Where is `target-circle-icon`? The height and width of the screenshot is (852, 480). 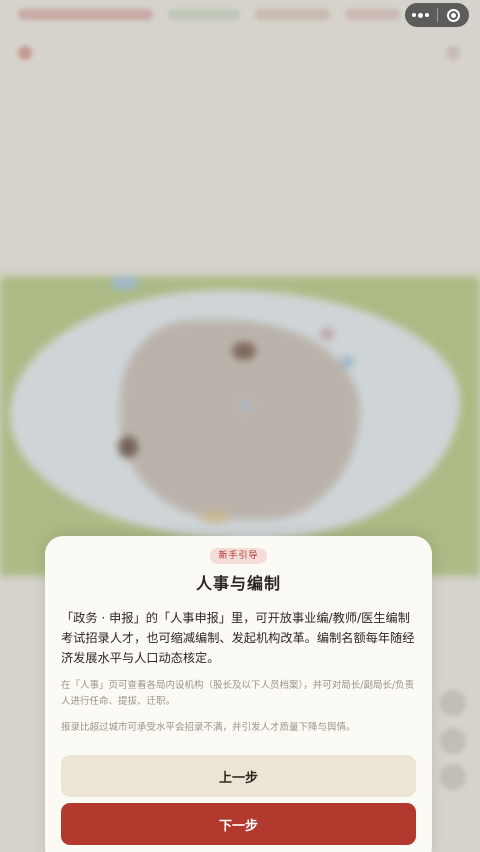 target-circle-icon is located at coordinates (453, 15).